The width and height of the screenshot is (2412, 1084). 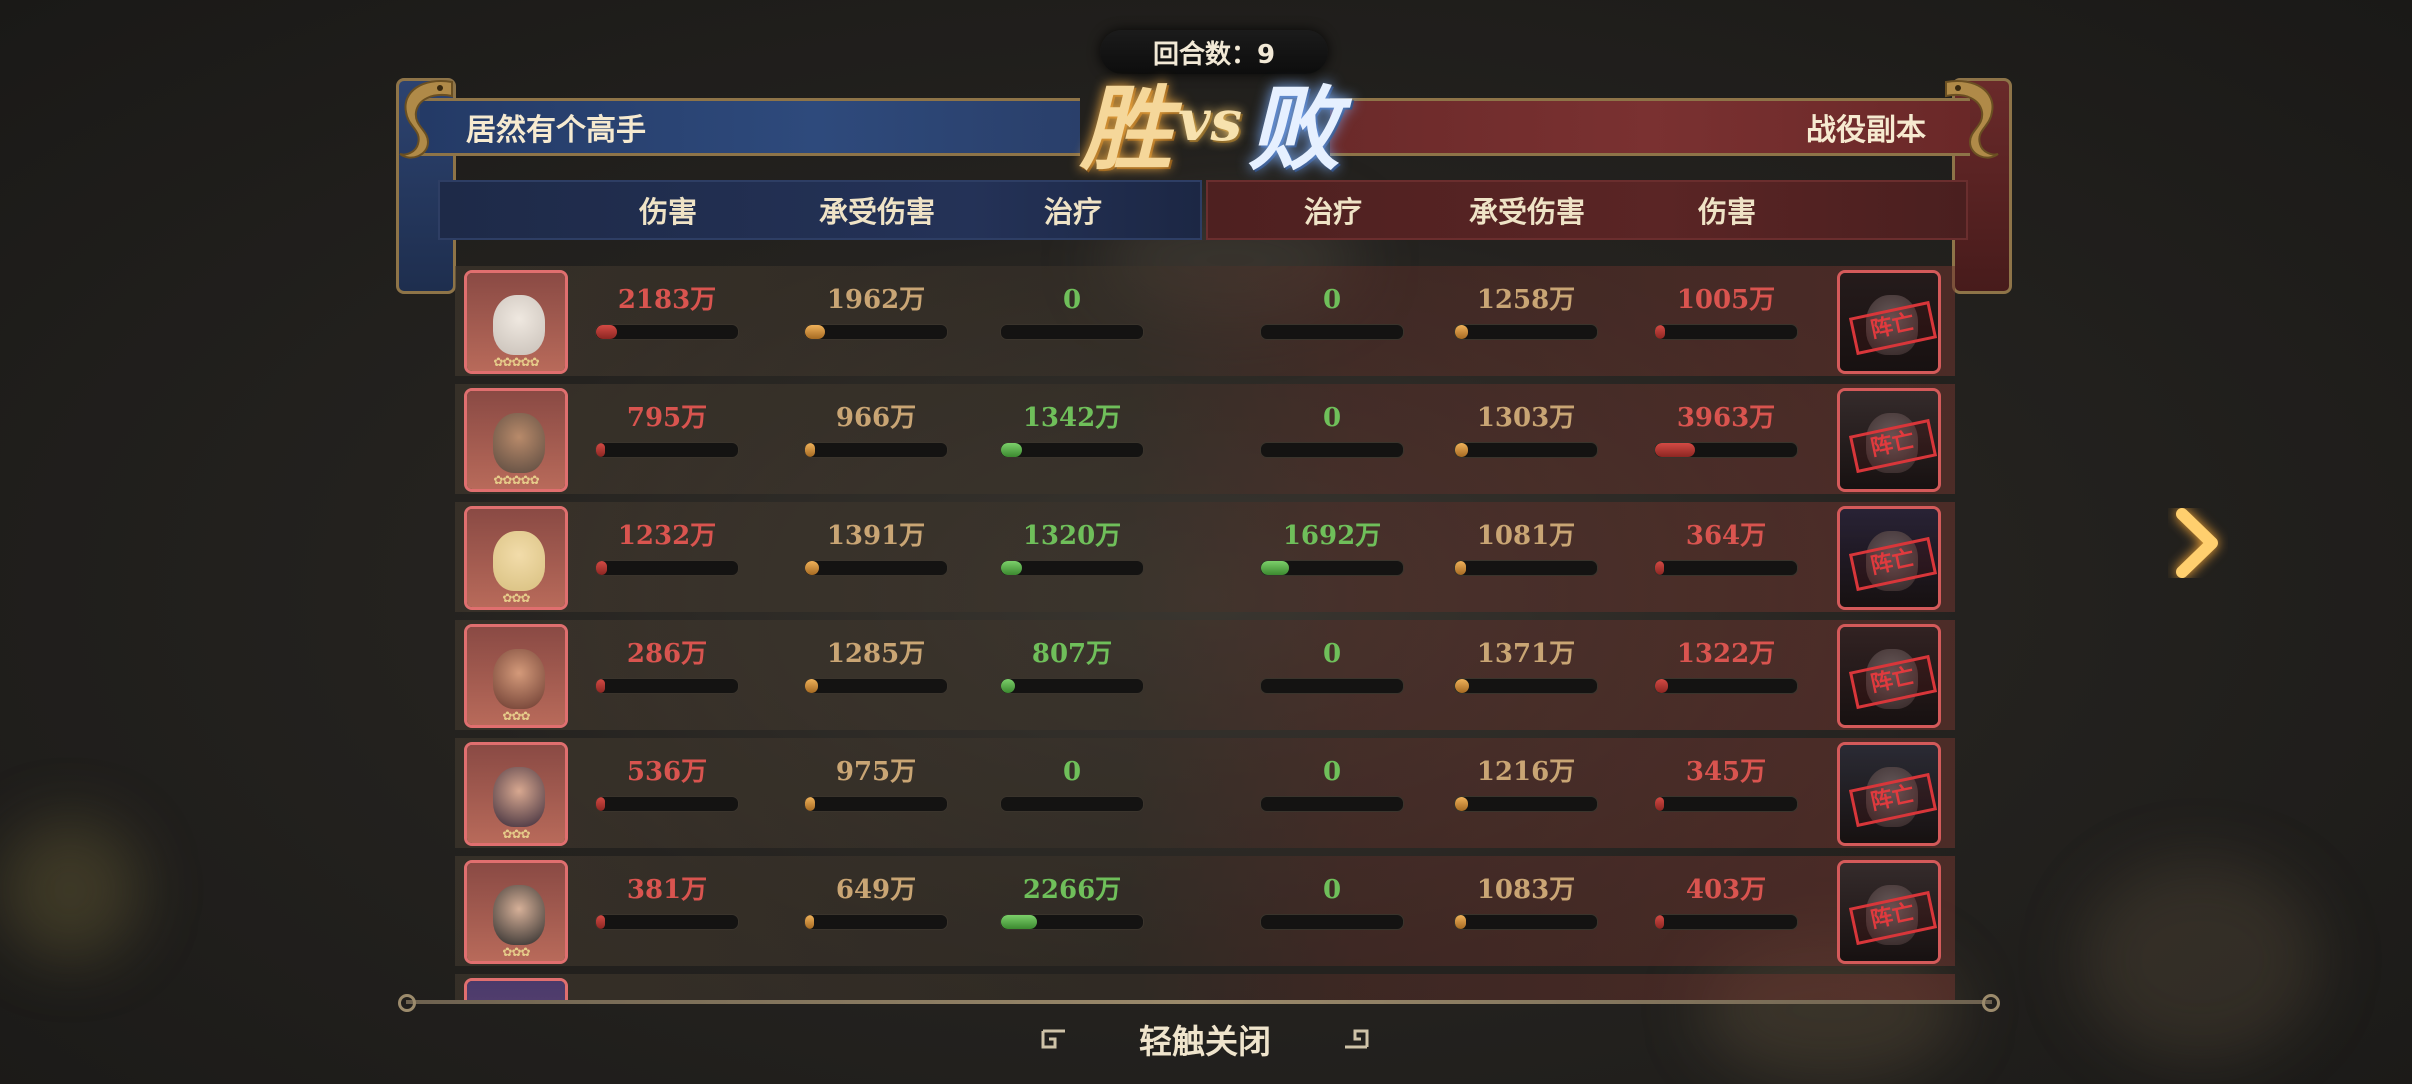 I want to click on left-damage-value: 286万, so click(x=667, y=654).